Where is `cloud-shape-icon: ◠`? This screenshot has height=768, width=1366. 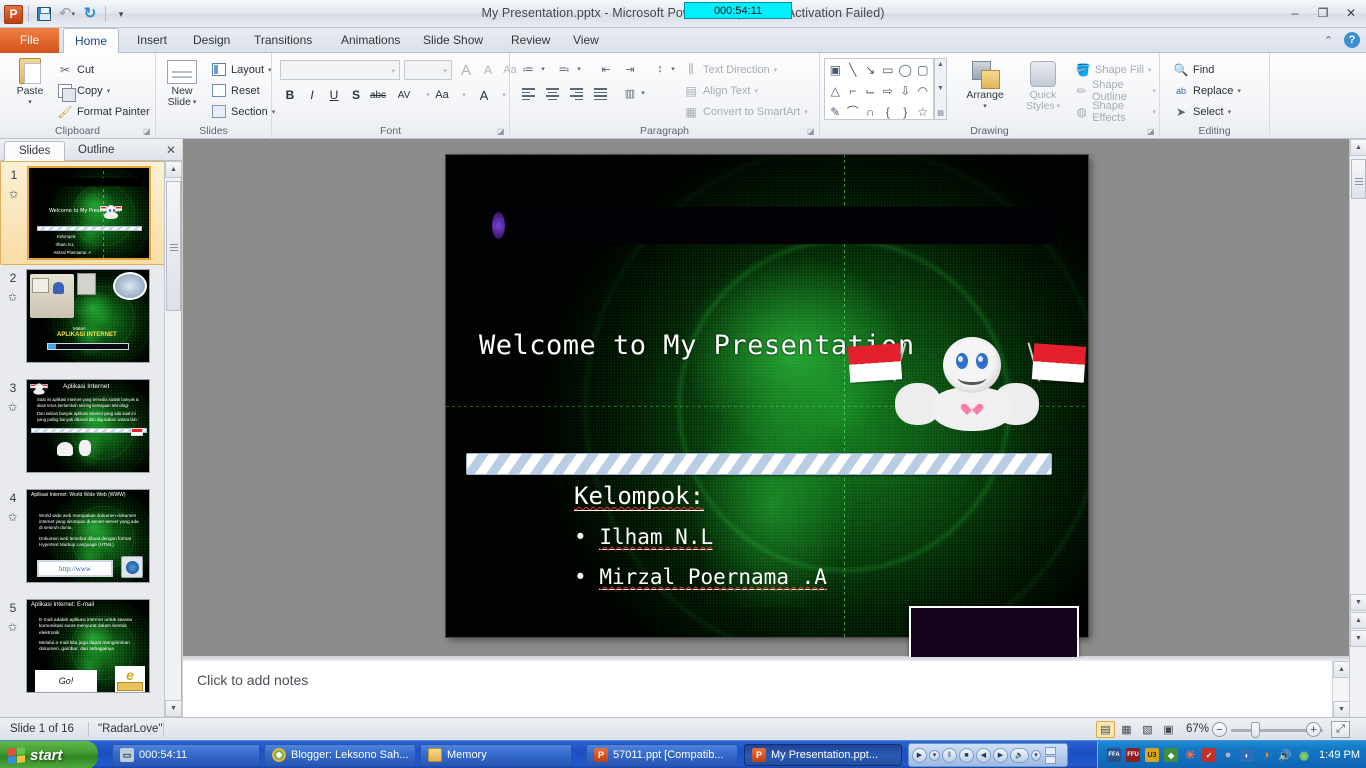
cloud-shape-icon: ◠ is located at coordinates (923, 90).